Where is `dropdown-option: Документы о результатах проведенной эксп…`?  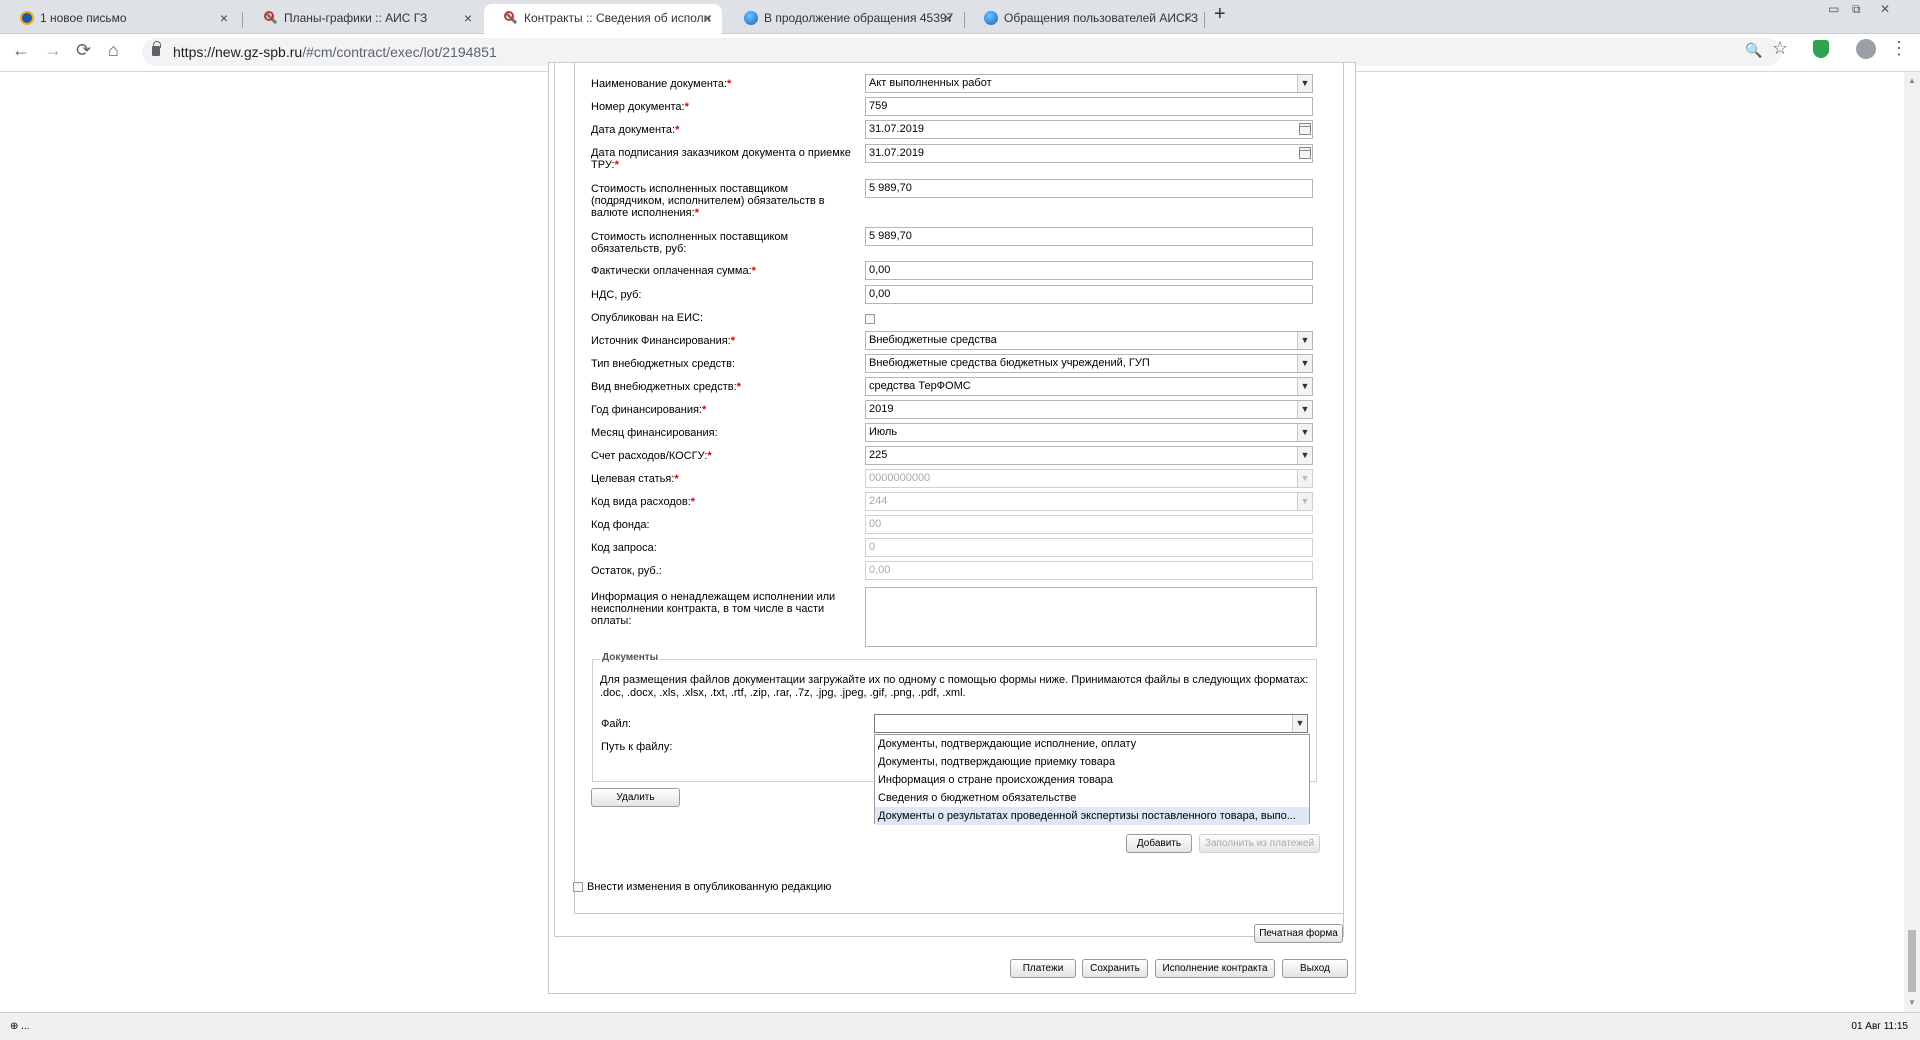 dropdown-option: Документы о результатах проведенной эксп… is located at coordinates (1092, 816).